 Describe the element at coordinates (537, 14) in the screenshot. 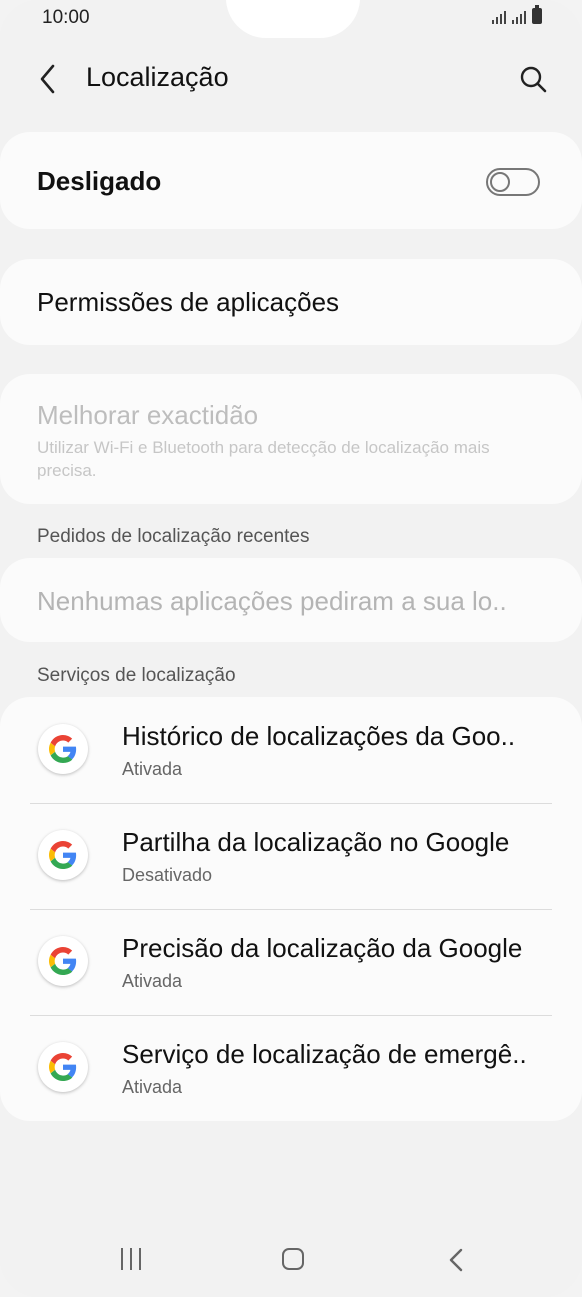

I see `battery-icon` at that location.